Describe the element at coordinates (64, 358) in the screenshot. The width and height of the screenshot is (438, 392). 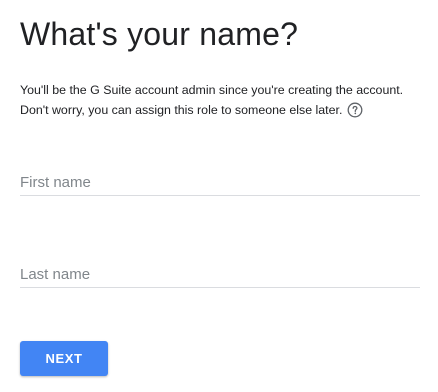
I see `next-button: NEXT` at that location.